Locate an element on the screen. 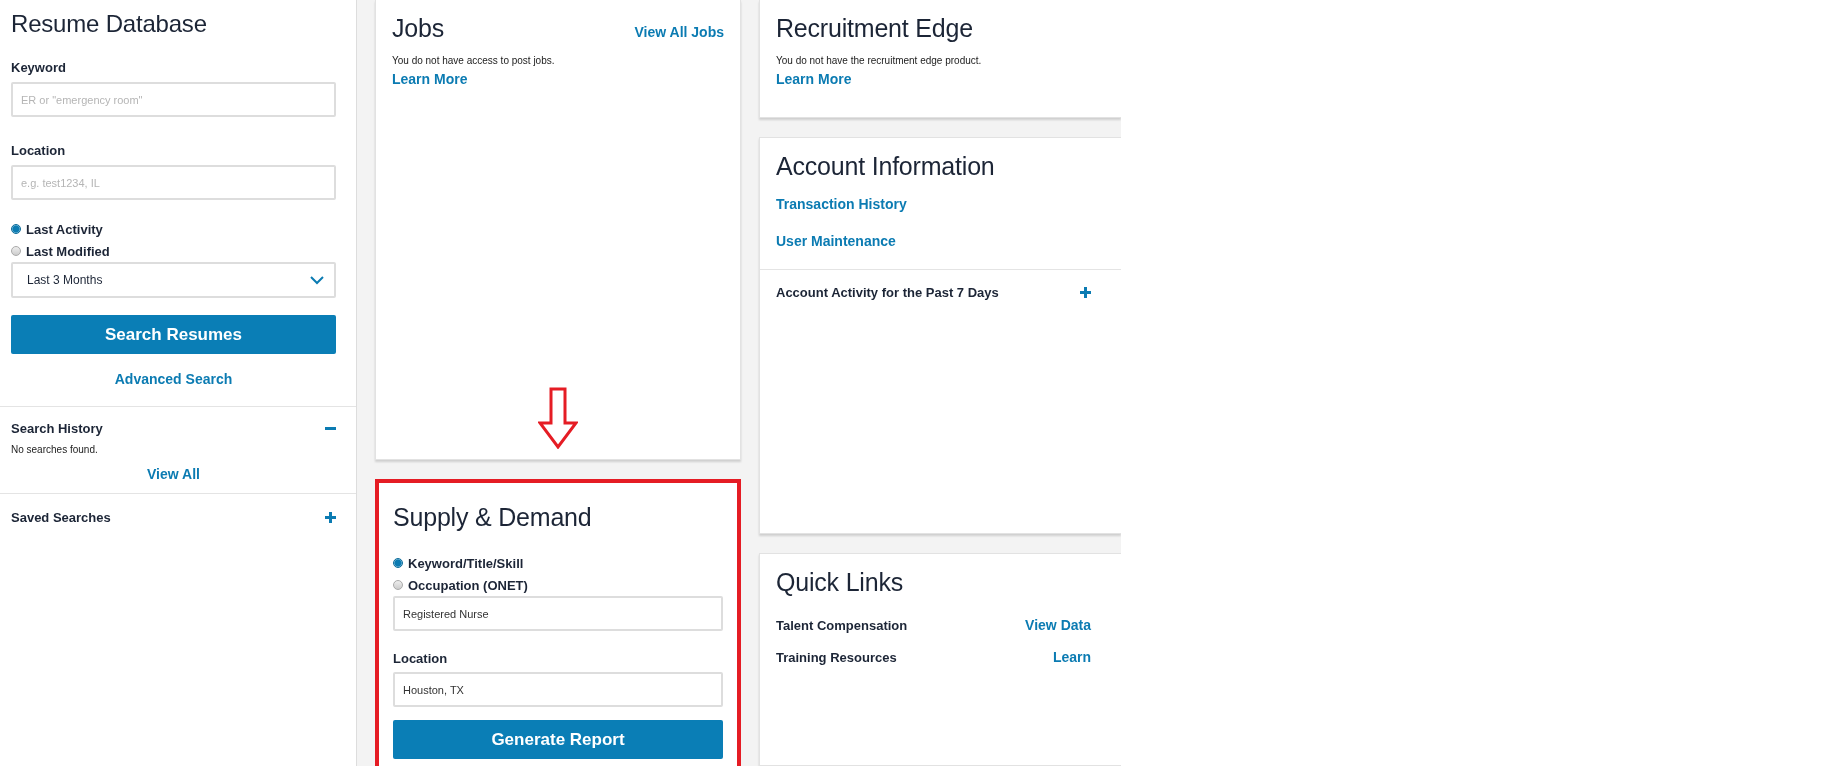 Image resolution: width=1832 pixels, height=766 pixels. quick-link-label: Talent Compensation is located at coordinates (842, 625).